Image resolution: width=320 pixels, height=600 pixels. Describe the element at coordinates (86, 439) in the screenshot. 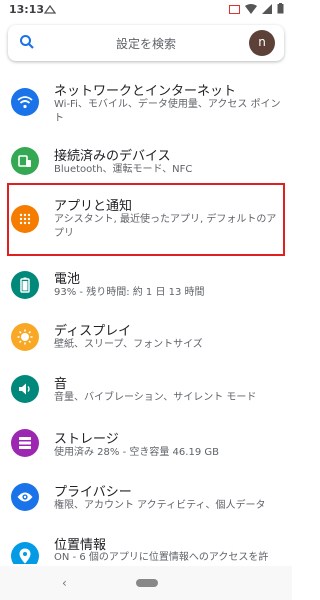

I see `item-title: ストレージ` at that location.